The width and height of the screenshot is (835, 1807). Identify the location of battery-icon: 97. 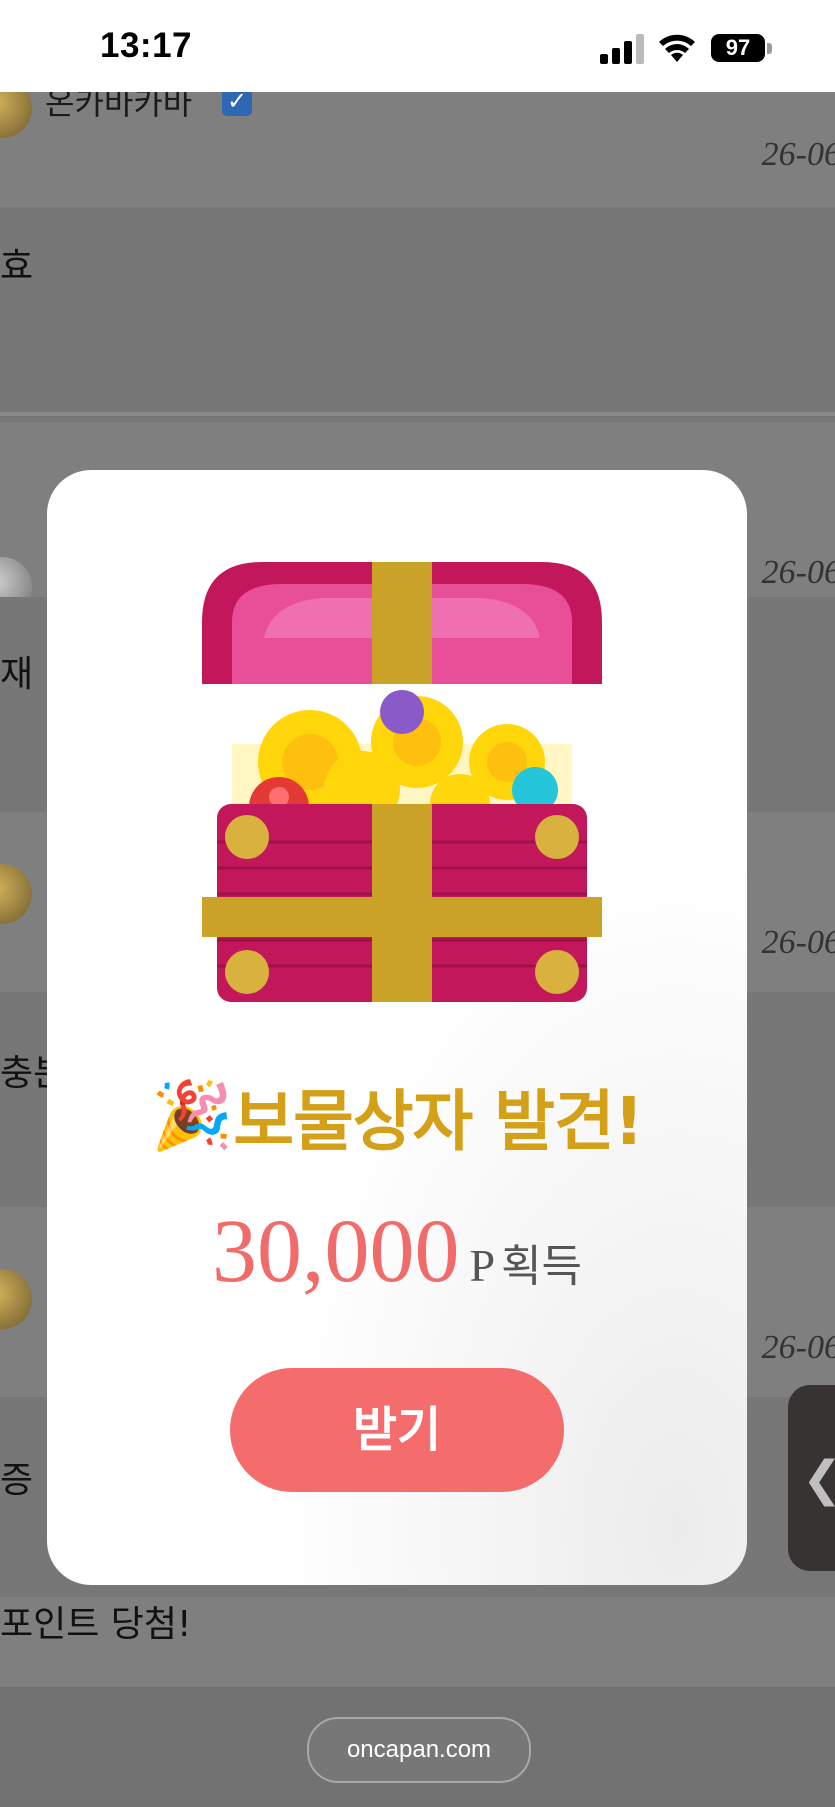
(742, 49).